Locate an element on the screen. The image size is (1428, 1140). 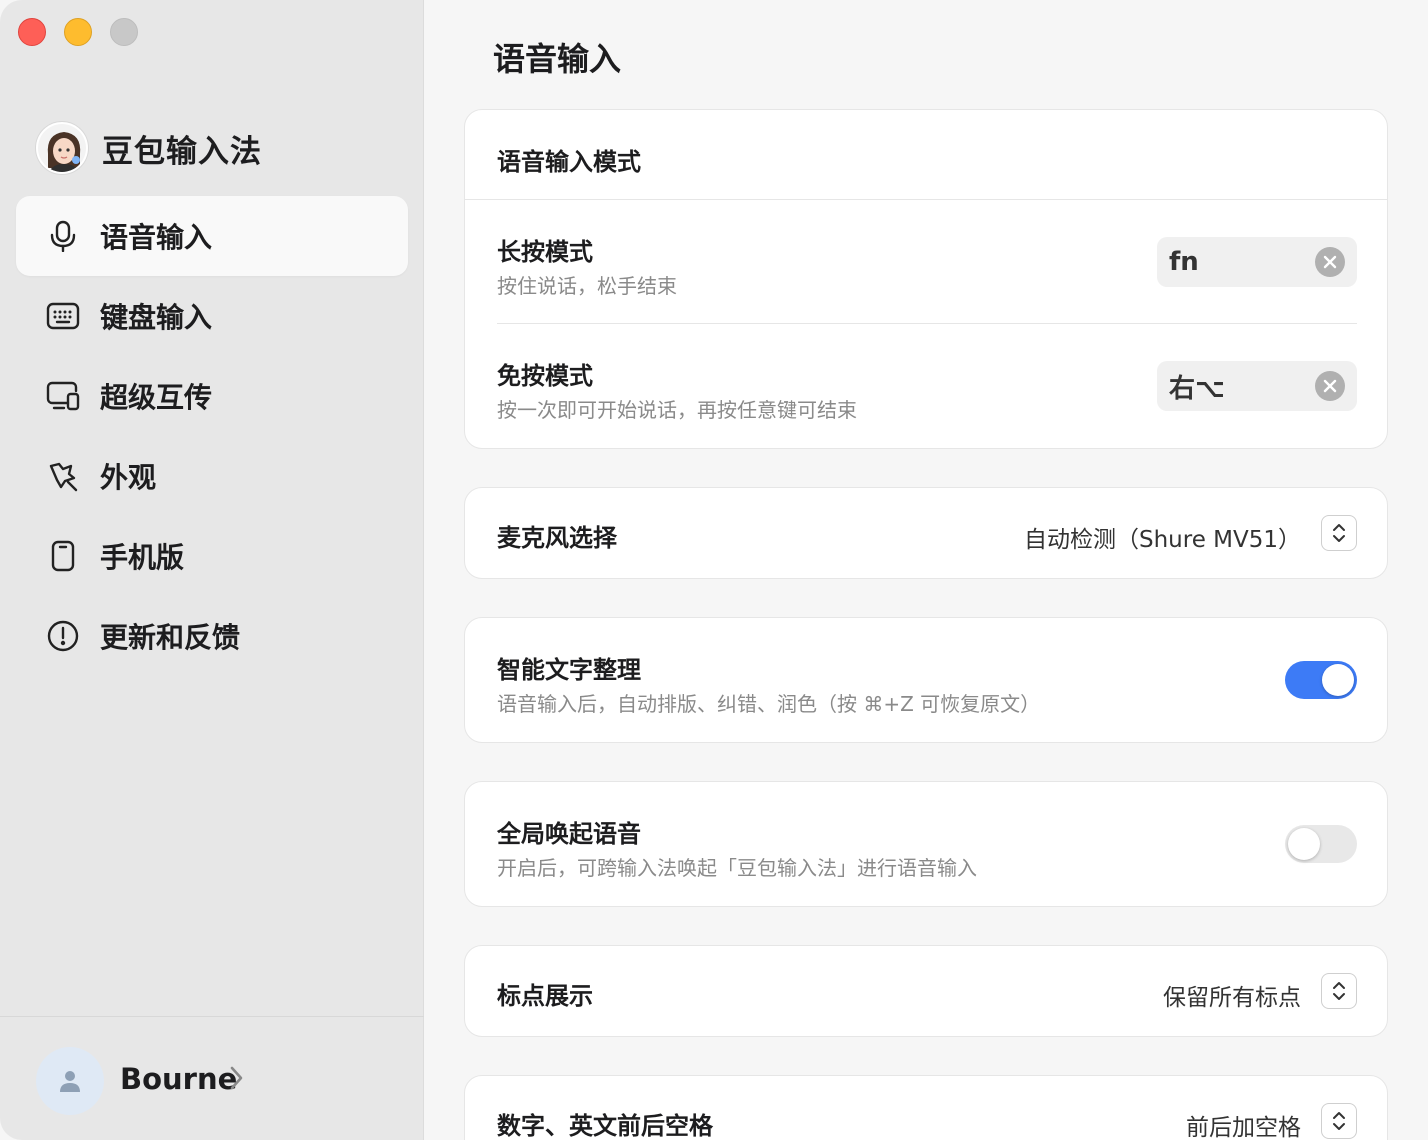
microphone-card: 麦克风选择 自动检测（Shure MV51） is located at coordinates (926, 533).